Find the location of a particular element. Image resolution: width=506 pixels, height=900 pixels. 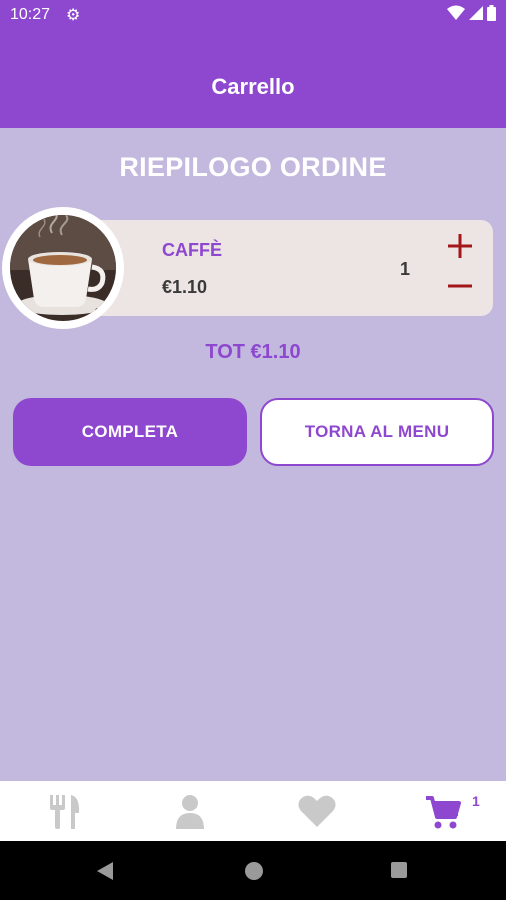

item-name: CAFFÈ is located at coordinates (192, 250).